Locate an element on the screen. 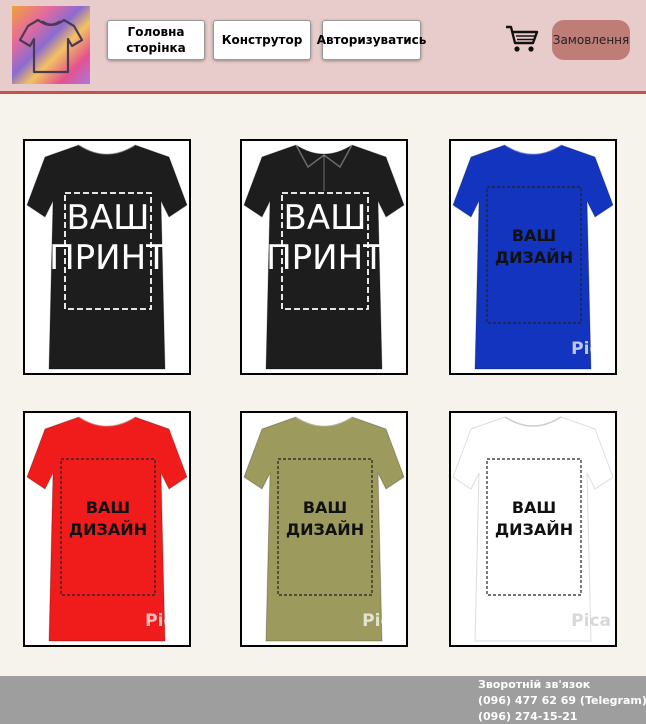 The image size is (646, 724). constructor-nav-button: Конструтор is located at coordinates (262, 40).